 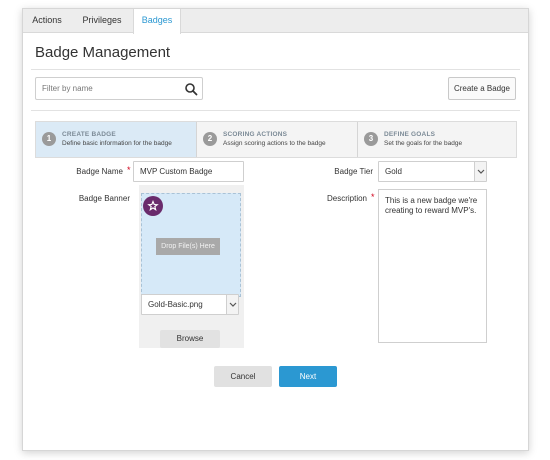 What do you see at coordinates (99, 171) in the screenshot?
I see `badge-name-label: Badge Name` at bounding box center [99, 171].